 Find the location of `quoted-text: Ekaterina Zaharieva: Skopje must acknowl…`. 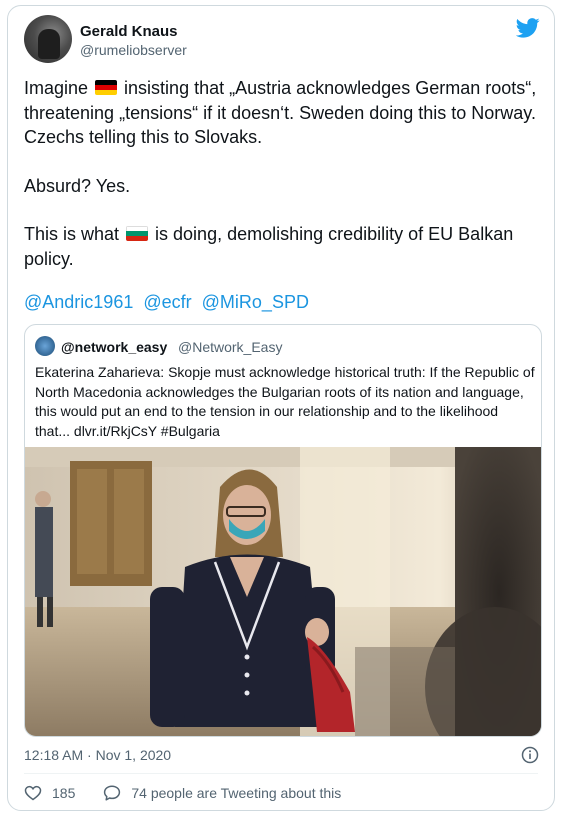

quoted-text: Ekaterina Zaharieva: Skopje must acknowl… is located at coordinates (285, 401).